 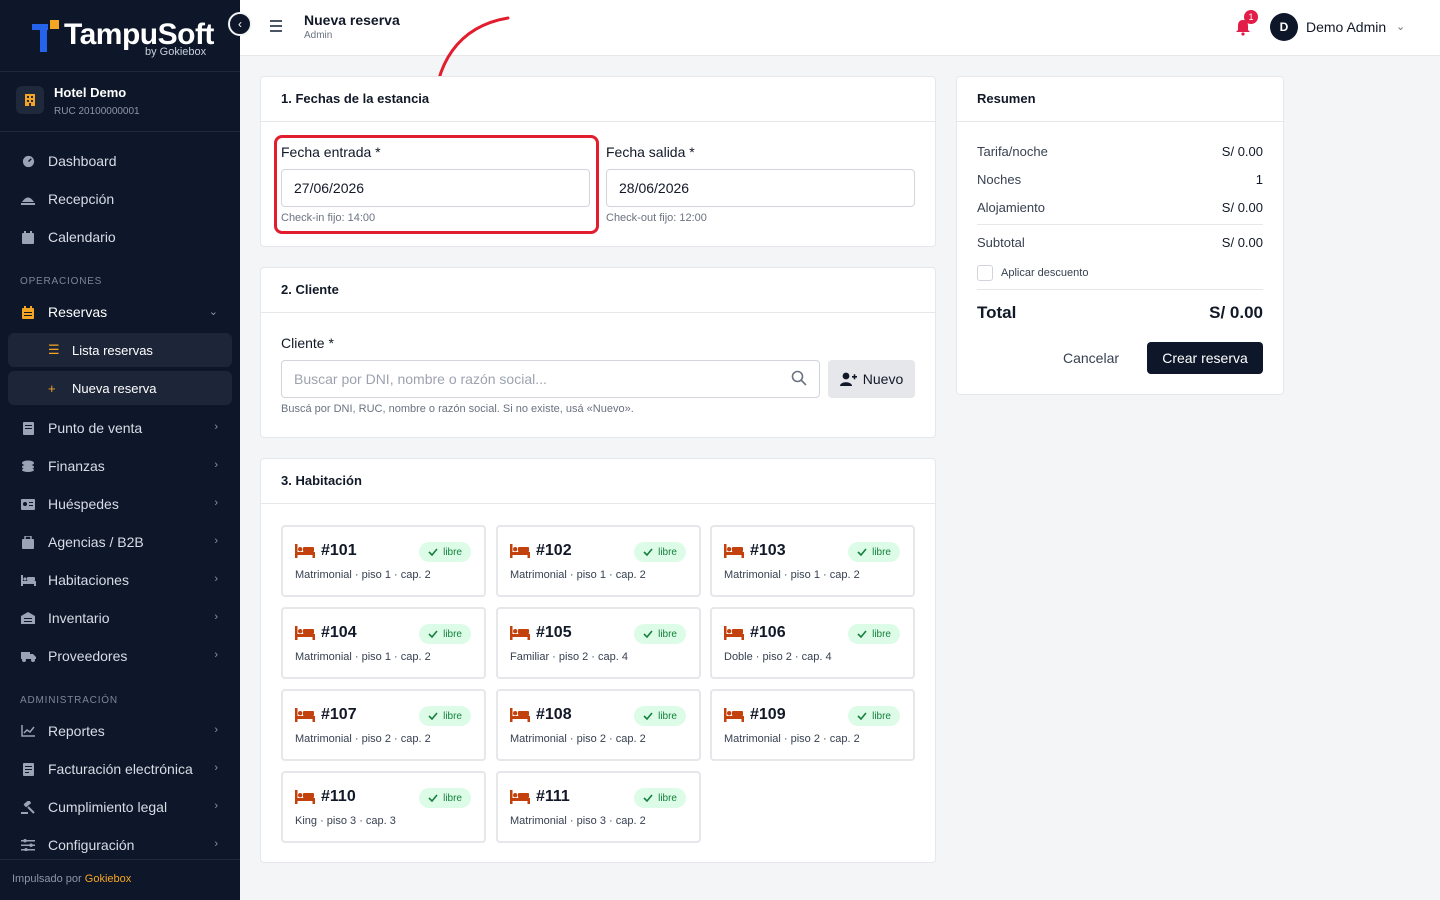 What do you see at coordinates (598, 643) in the screenshot?
I see `room-card: #105 libre Familiar · piso 2 · cap. 4` at bounding box center [598, 643].